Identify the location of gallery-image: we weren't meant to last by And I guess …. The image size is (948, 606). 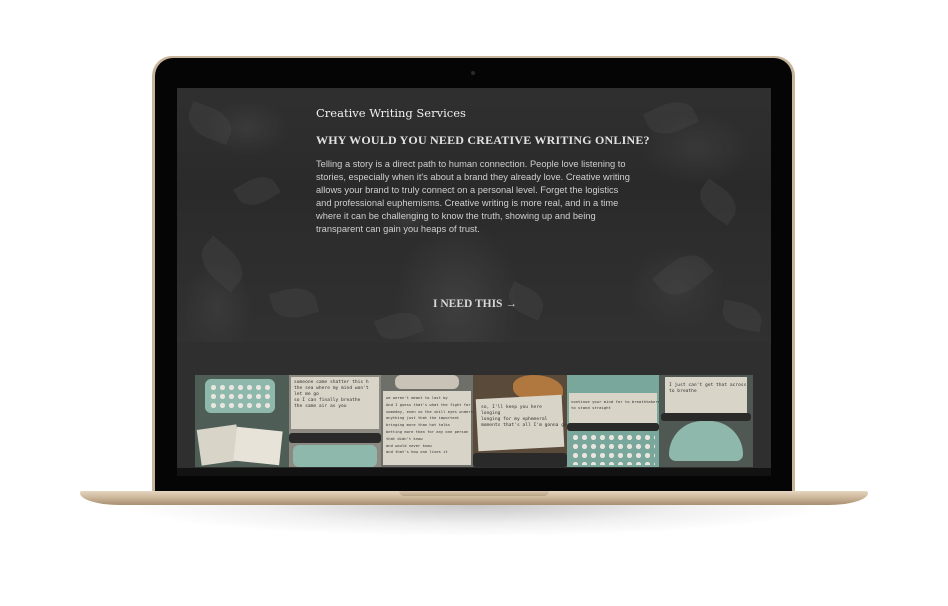
(427, 421).